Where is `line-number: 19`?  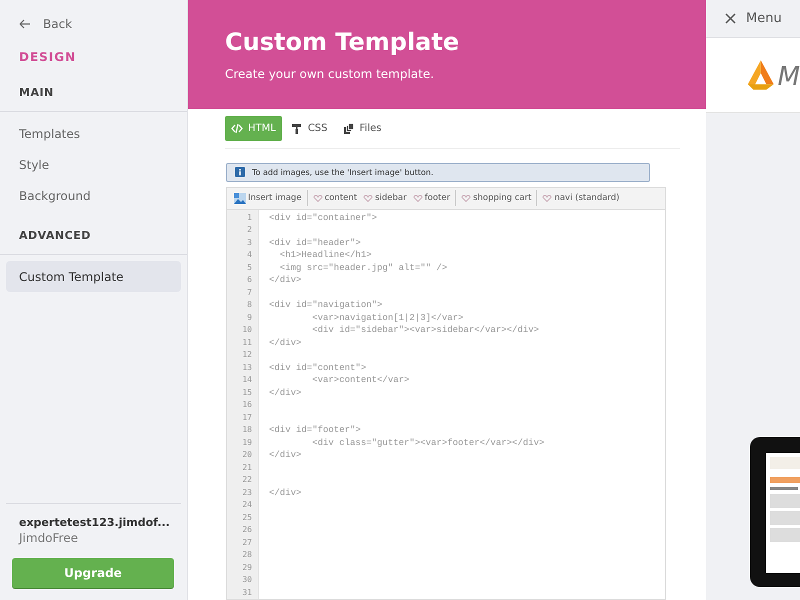 line-number: 19 is located at coordinates (247, 442).